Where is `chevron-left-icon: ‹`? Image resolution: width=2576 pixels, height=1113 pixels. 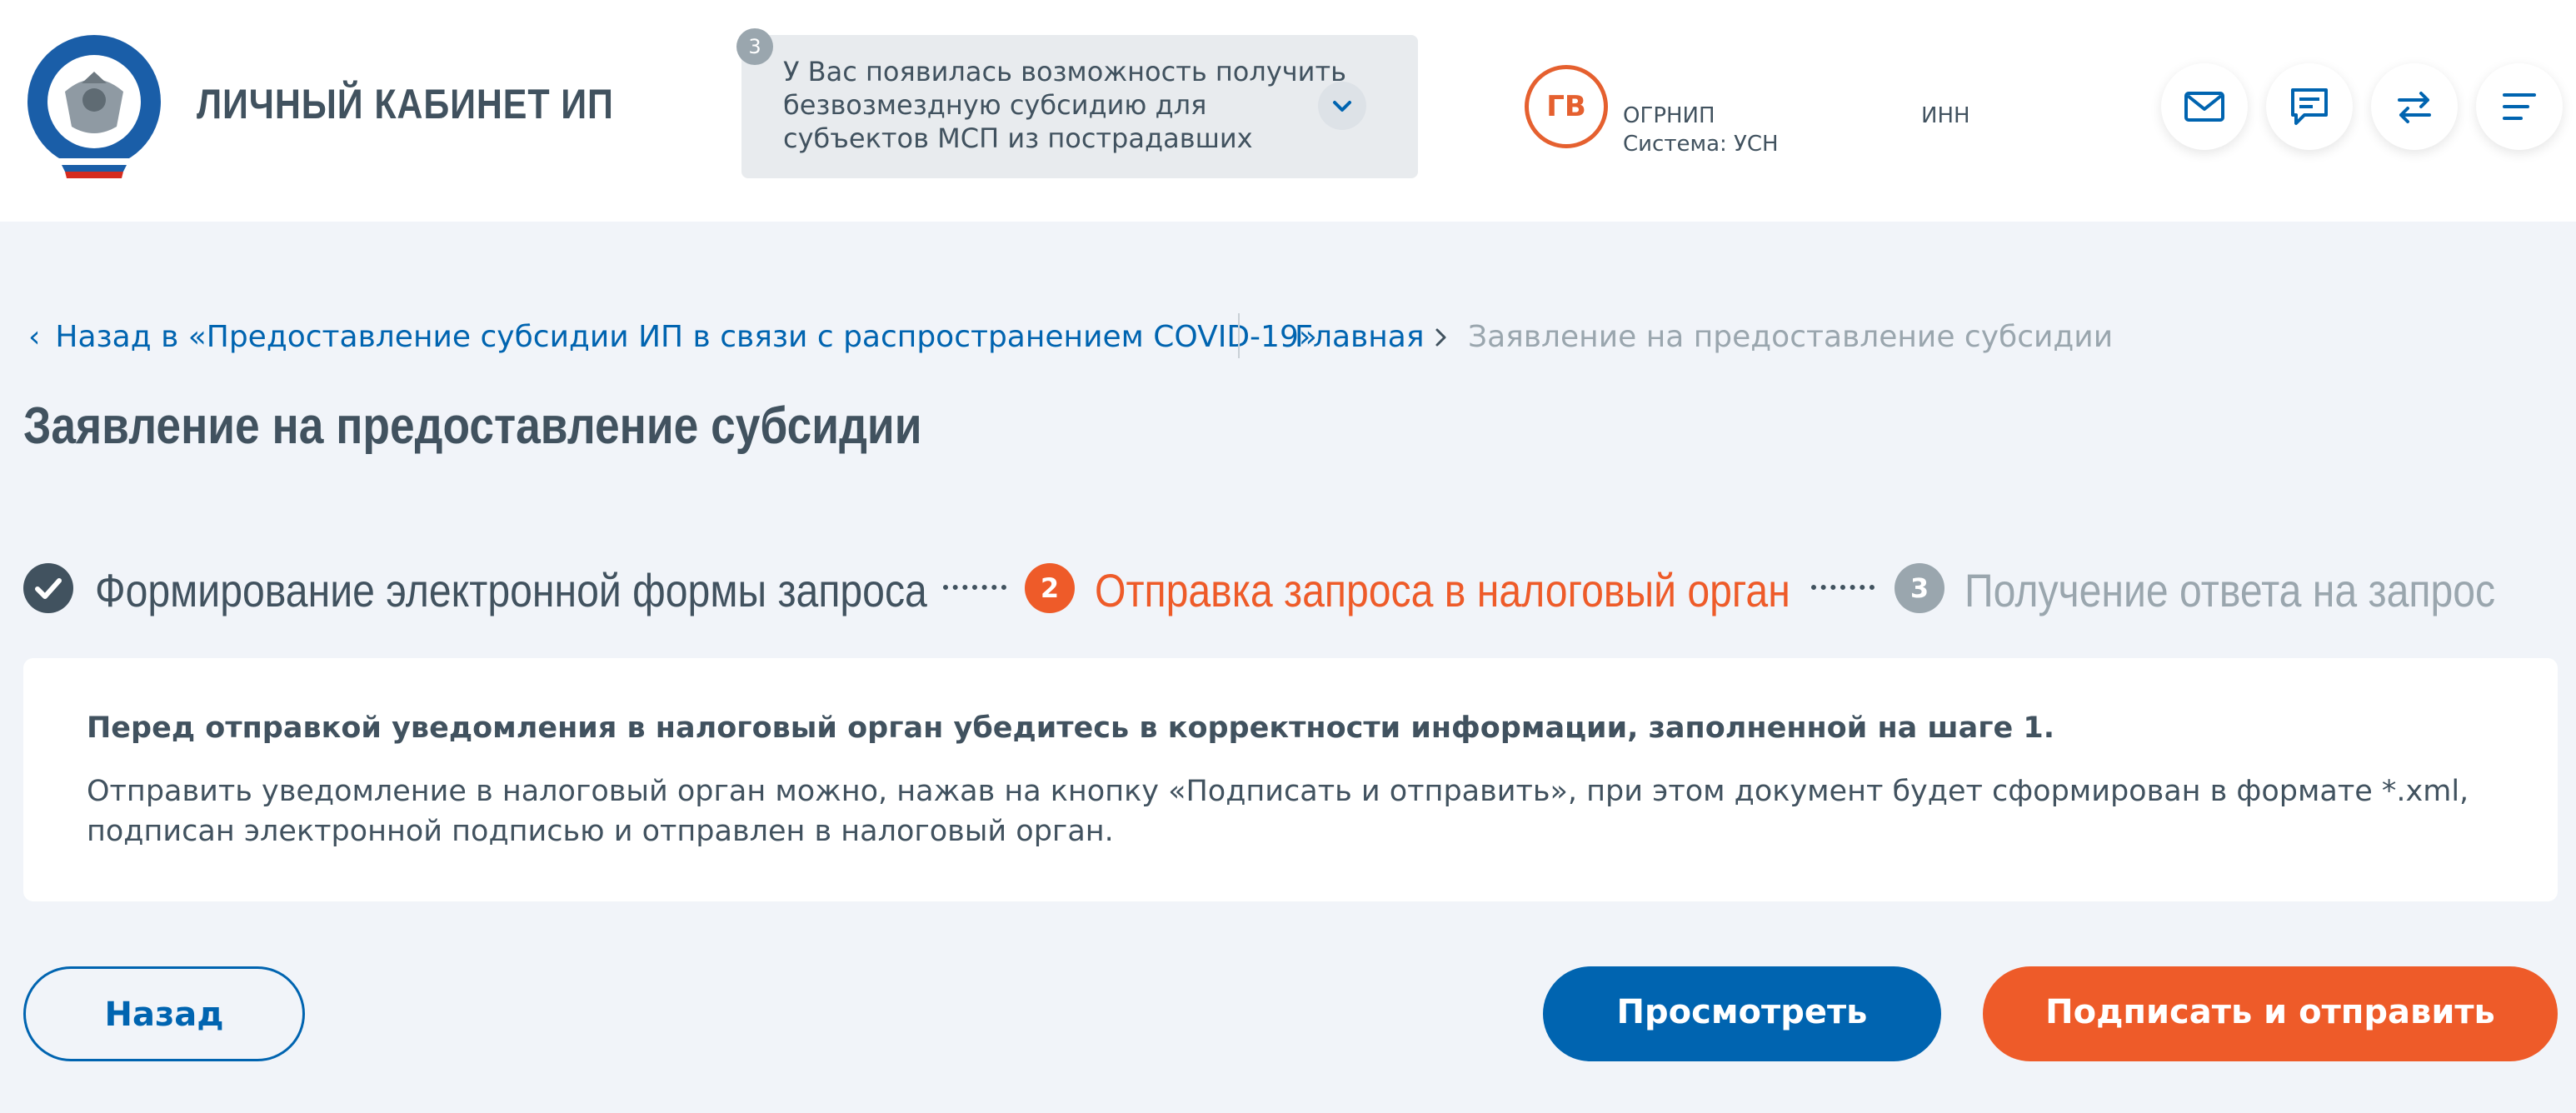
chevron-left-icon: ‹ is located at coordinates (34, 337).